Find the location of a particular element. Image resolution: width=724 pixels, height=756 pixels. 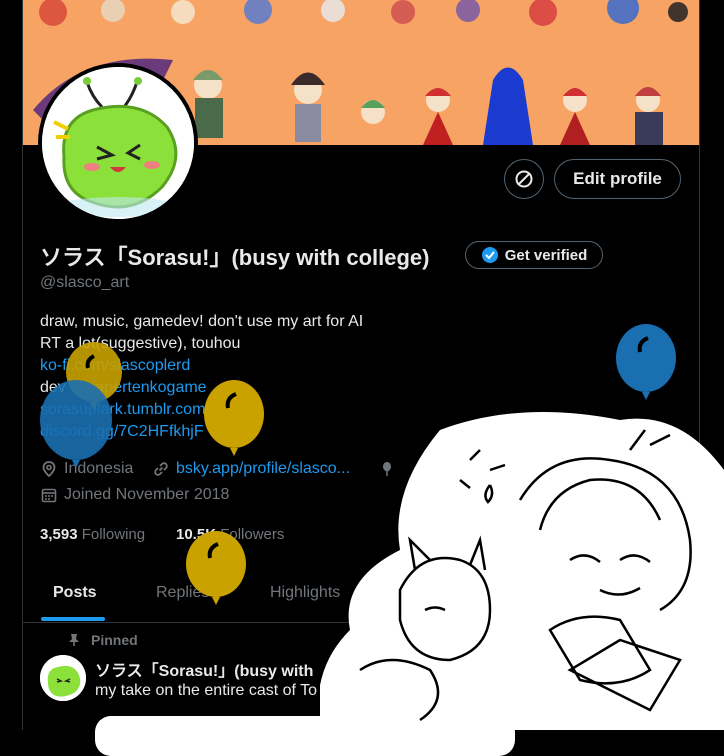

pinned-indicator: Pinned is located at coordinates (102, 640).